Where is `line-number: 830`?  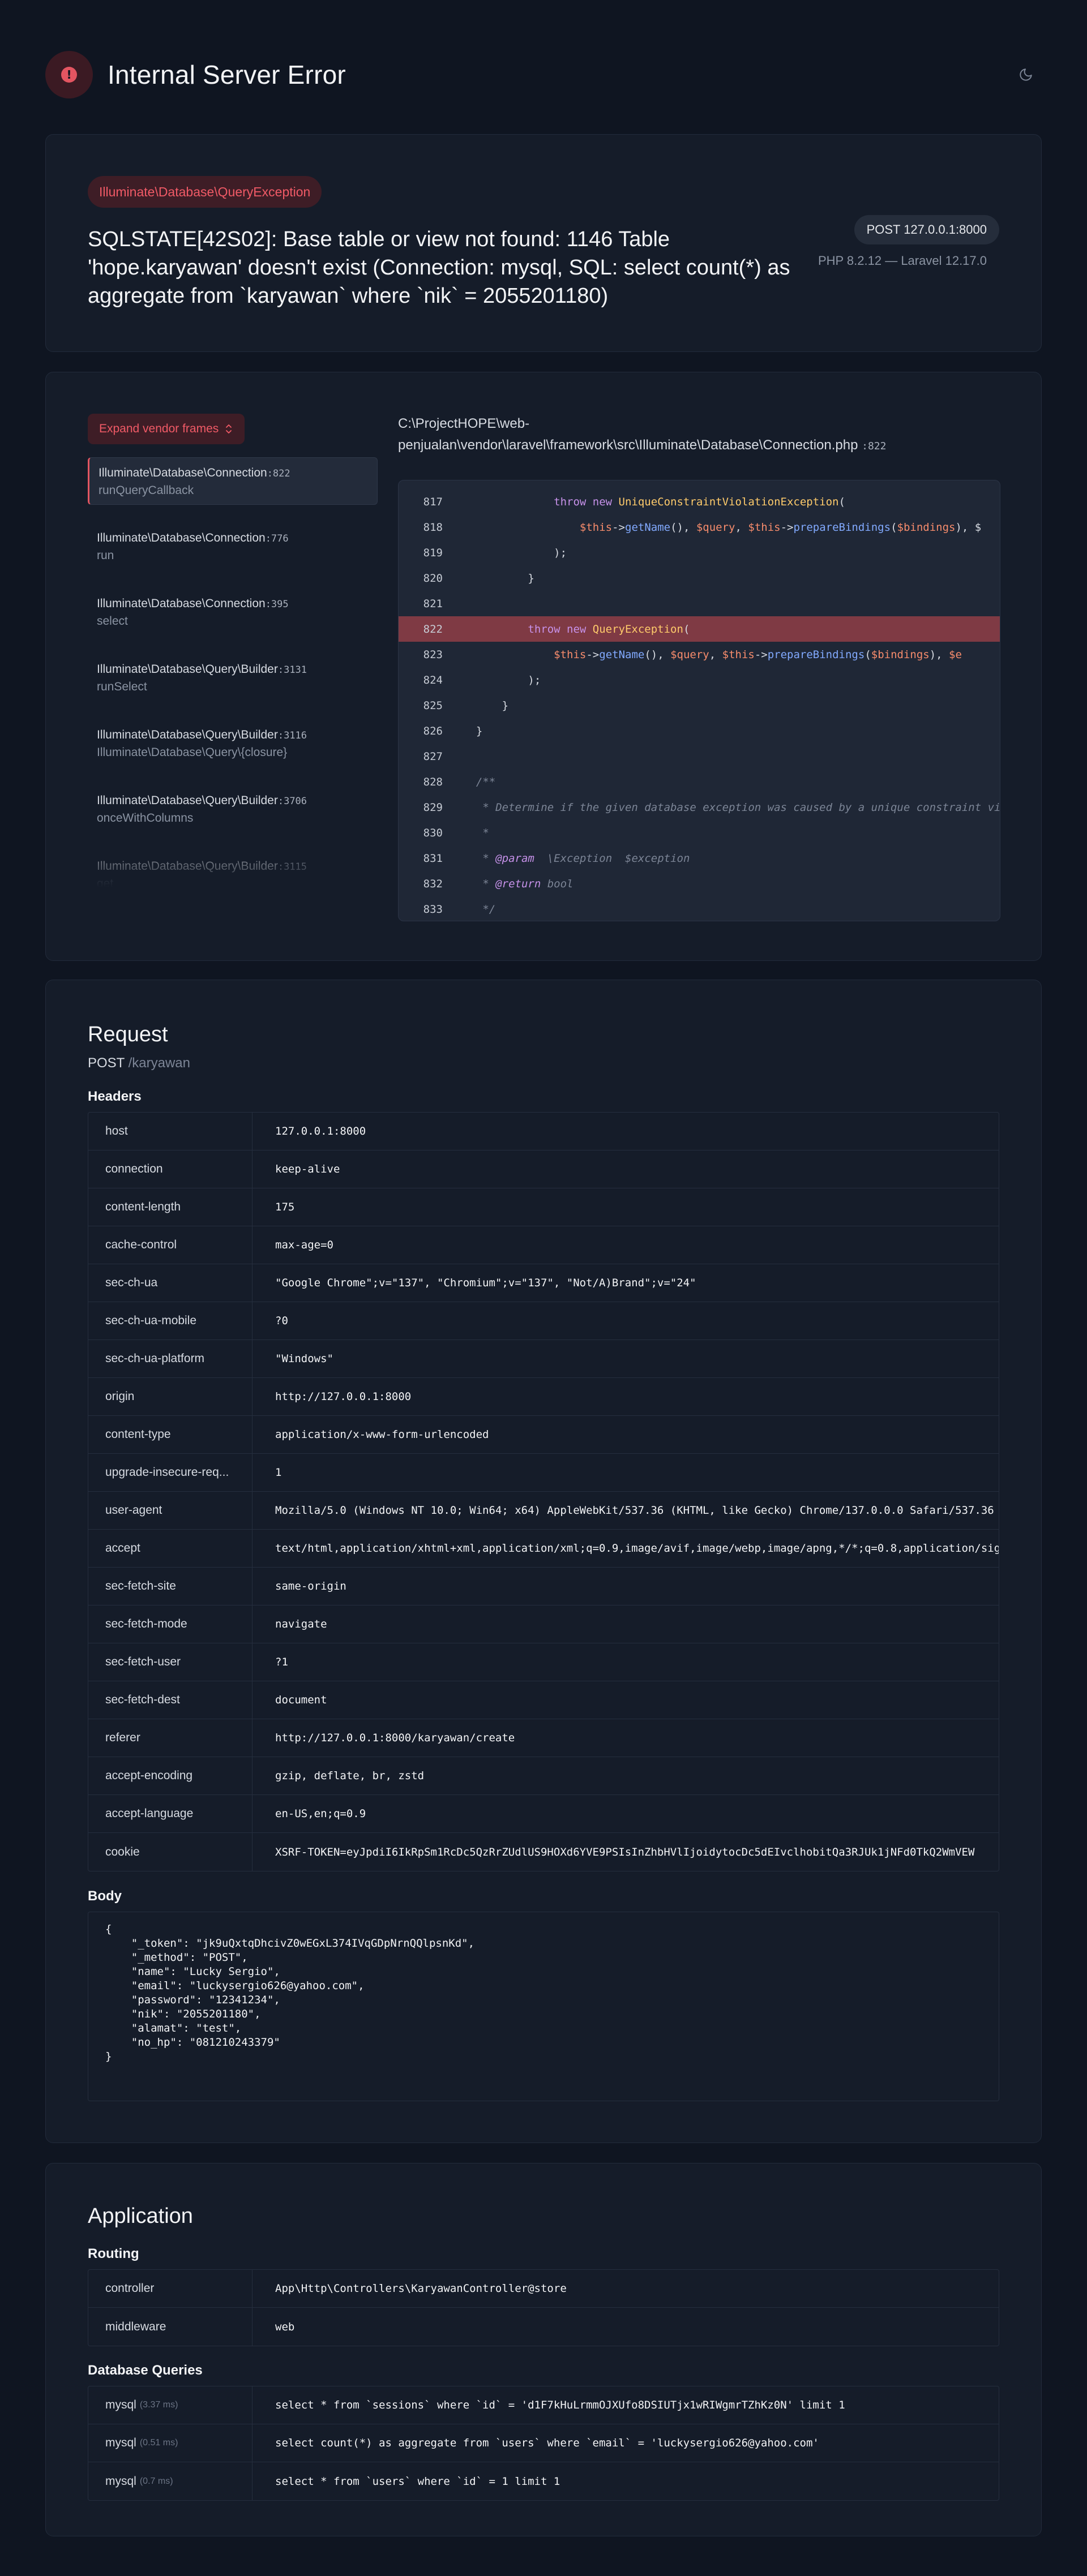
line-number: 830 is located at coordinates (433, 832).